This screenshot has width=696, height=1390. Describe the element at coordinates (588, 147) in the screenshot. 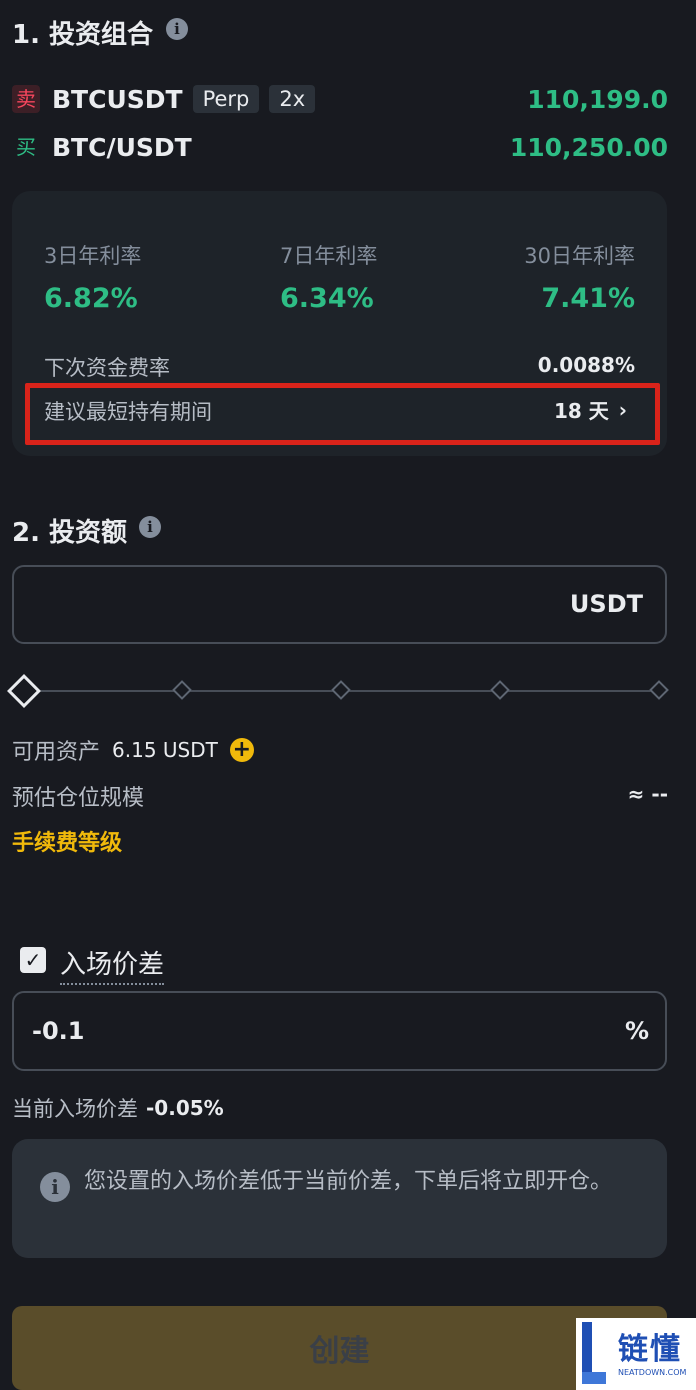

I see `pair-price: 110,250.00` at that location.